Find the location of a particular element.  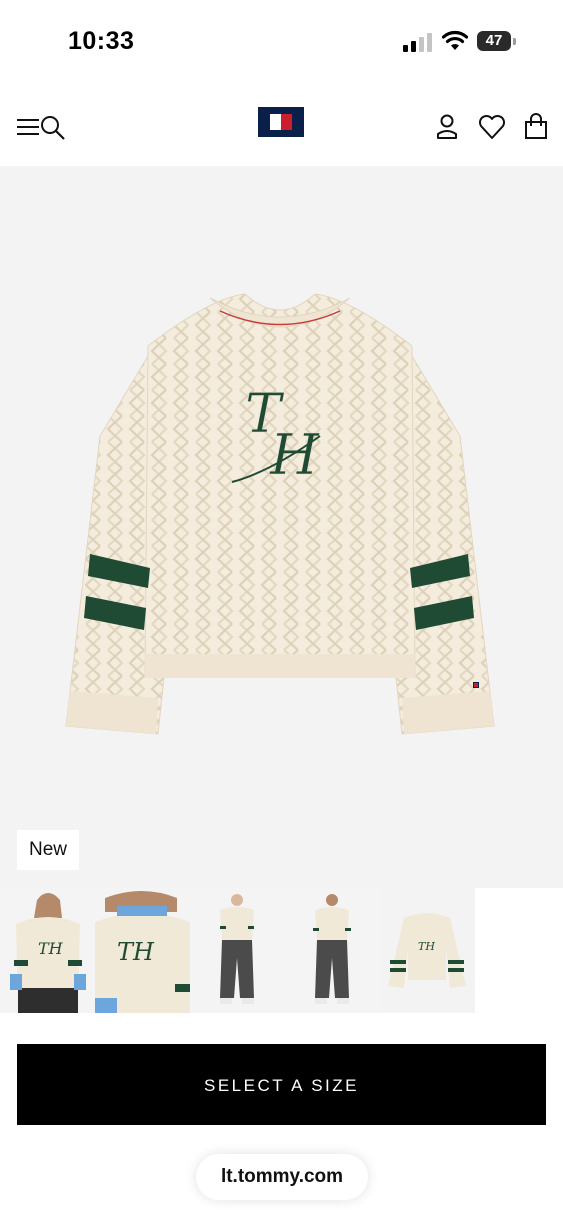

clock: 10:33 is located at coordinates (101, 41).